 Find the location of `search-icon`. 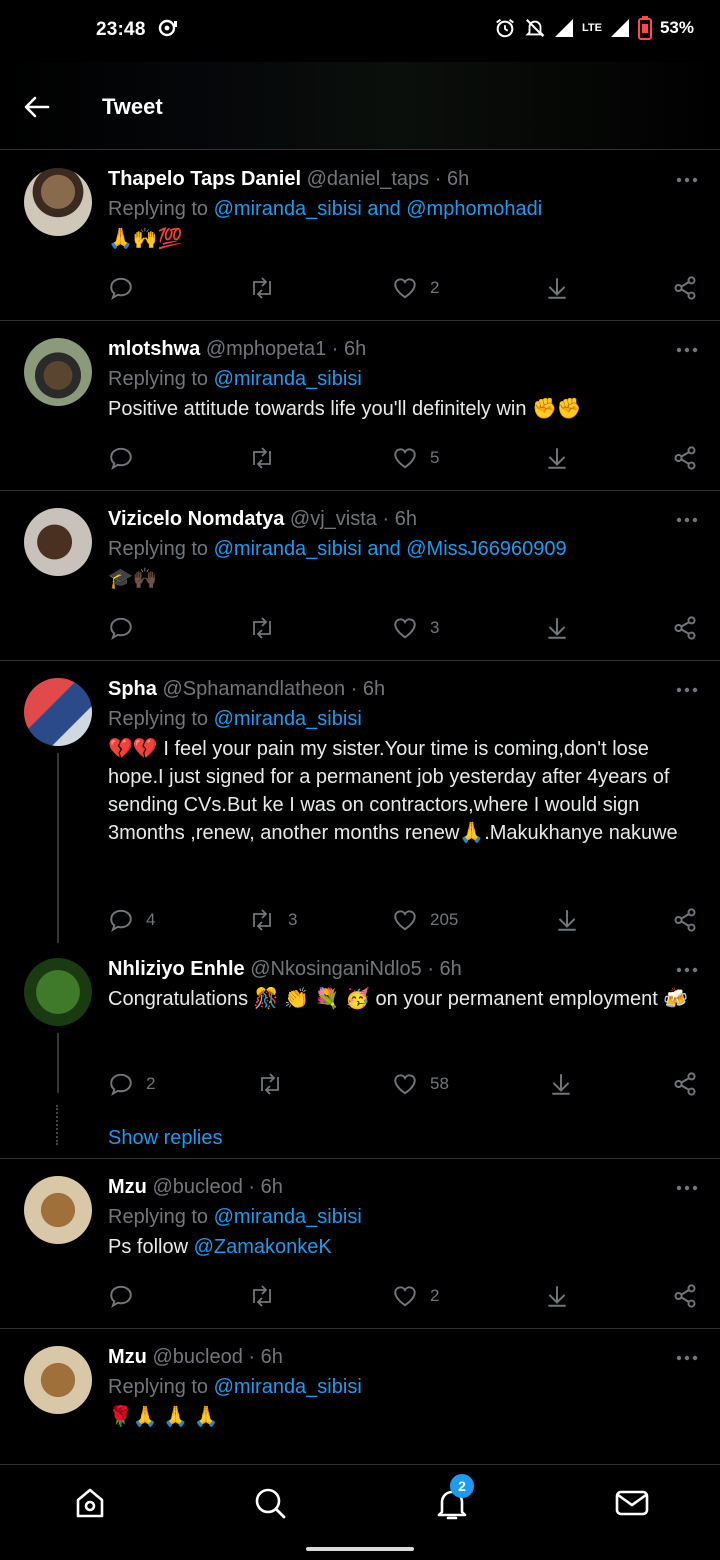

search-icon is located at coordinates (270, 1503).